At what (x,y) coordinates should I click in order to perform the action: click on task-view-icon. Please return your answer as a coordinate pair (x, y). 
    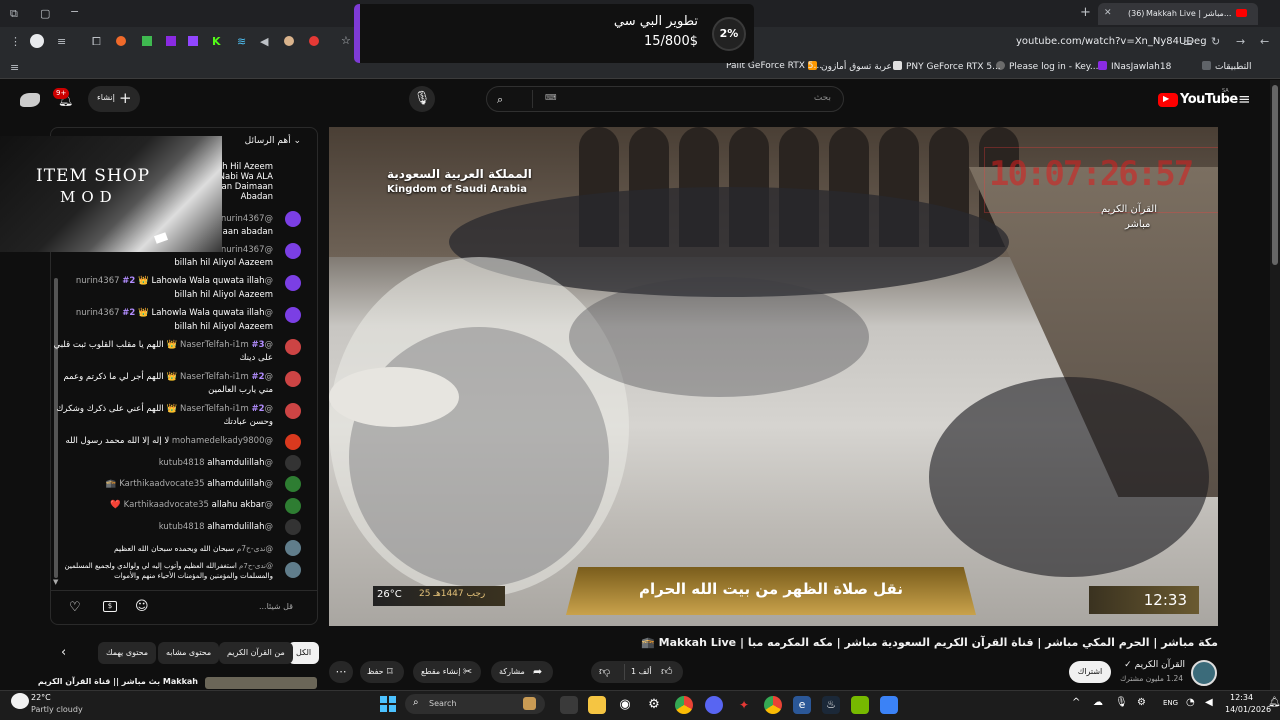
    Looking at the image, I should click on (569, 705).